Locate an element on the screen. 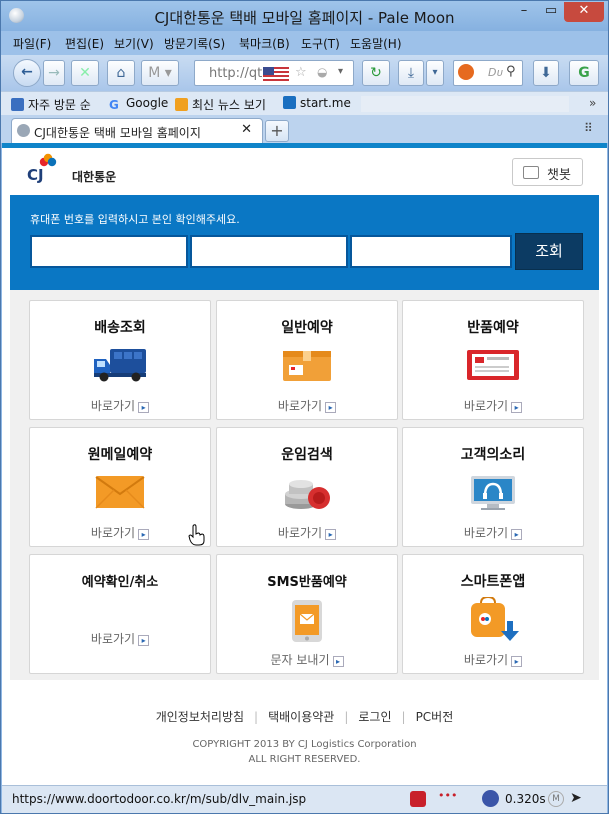 The image size is (609, 814). bookmarks-toolbar: 자주 방문 순 G Google 최신 뉴스 보기 start.me » is located at coordinates (304, 103).